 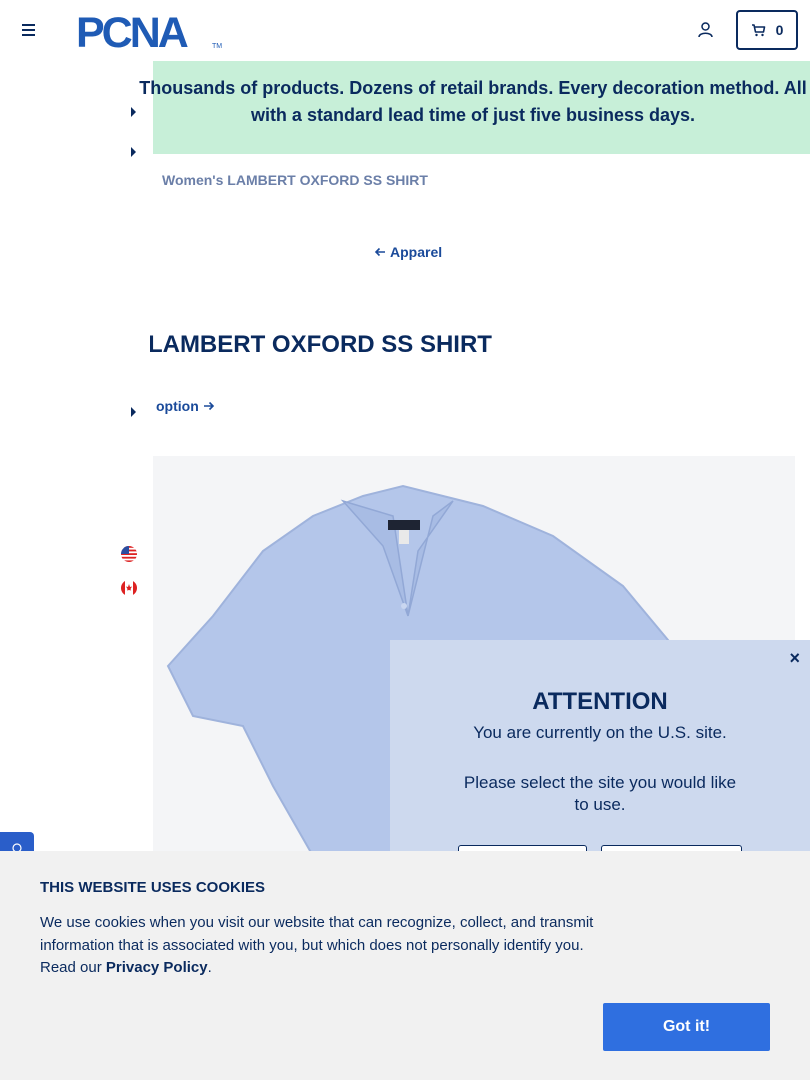 What do you see at coordinates (153, 887) in the screenshot?
I see `cookie-title: THIS WEBSITE USES COOKIES` at bounding box center [153, 887].